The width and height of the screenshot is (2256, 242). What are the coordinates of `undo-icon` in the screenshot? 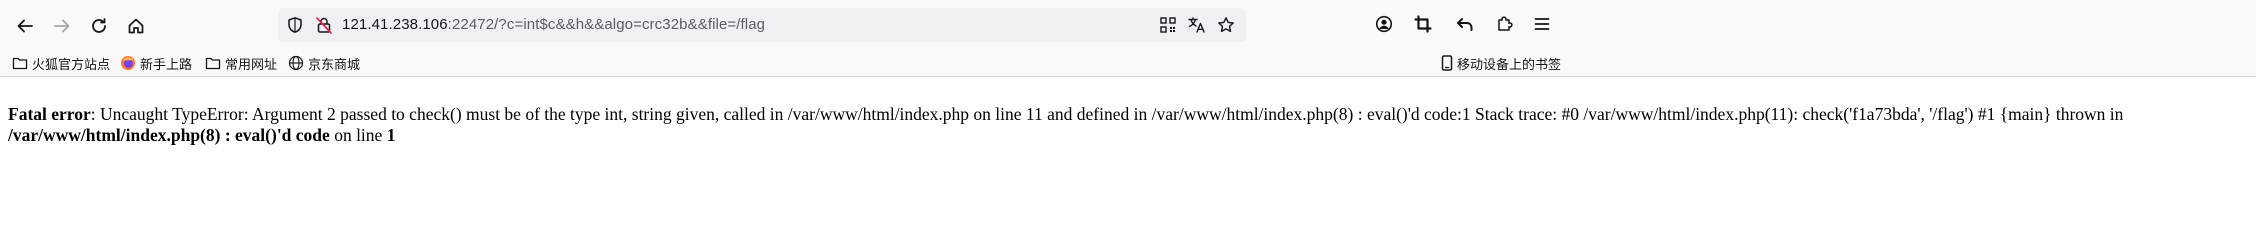 It's located at (1465, 26).